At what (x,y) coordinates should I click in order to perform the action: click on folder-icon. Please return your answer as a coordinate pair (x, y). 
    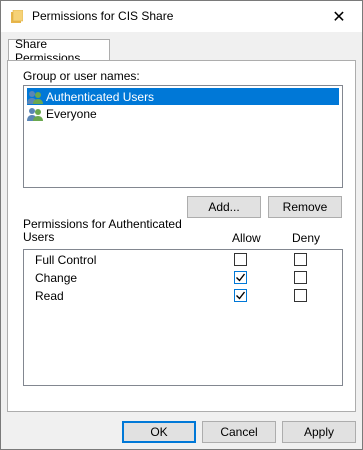
    Looking at the image, I should click on (17, 16).